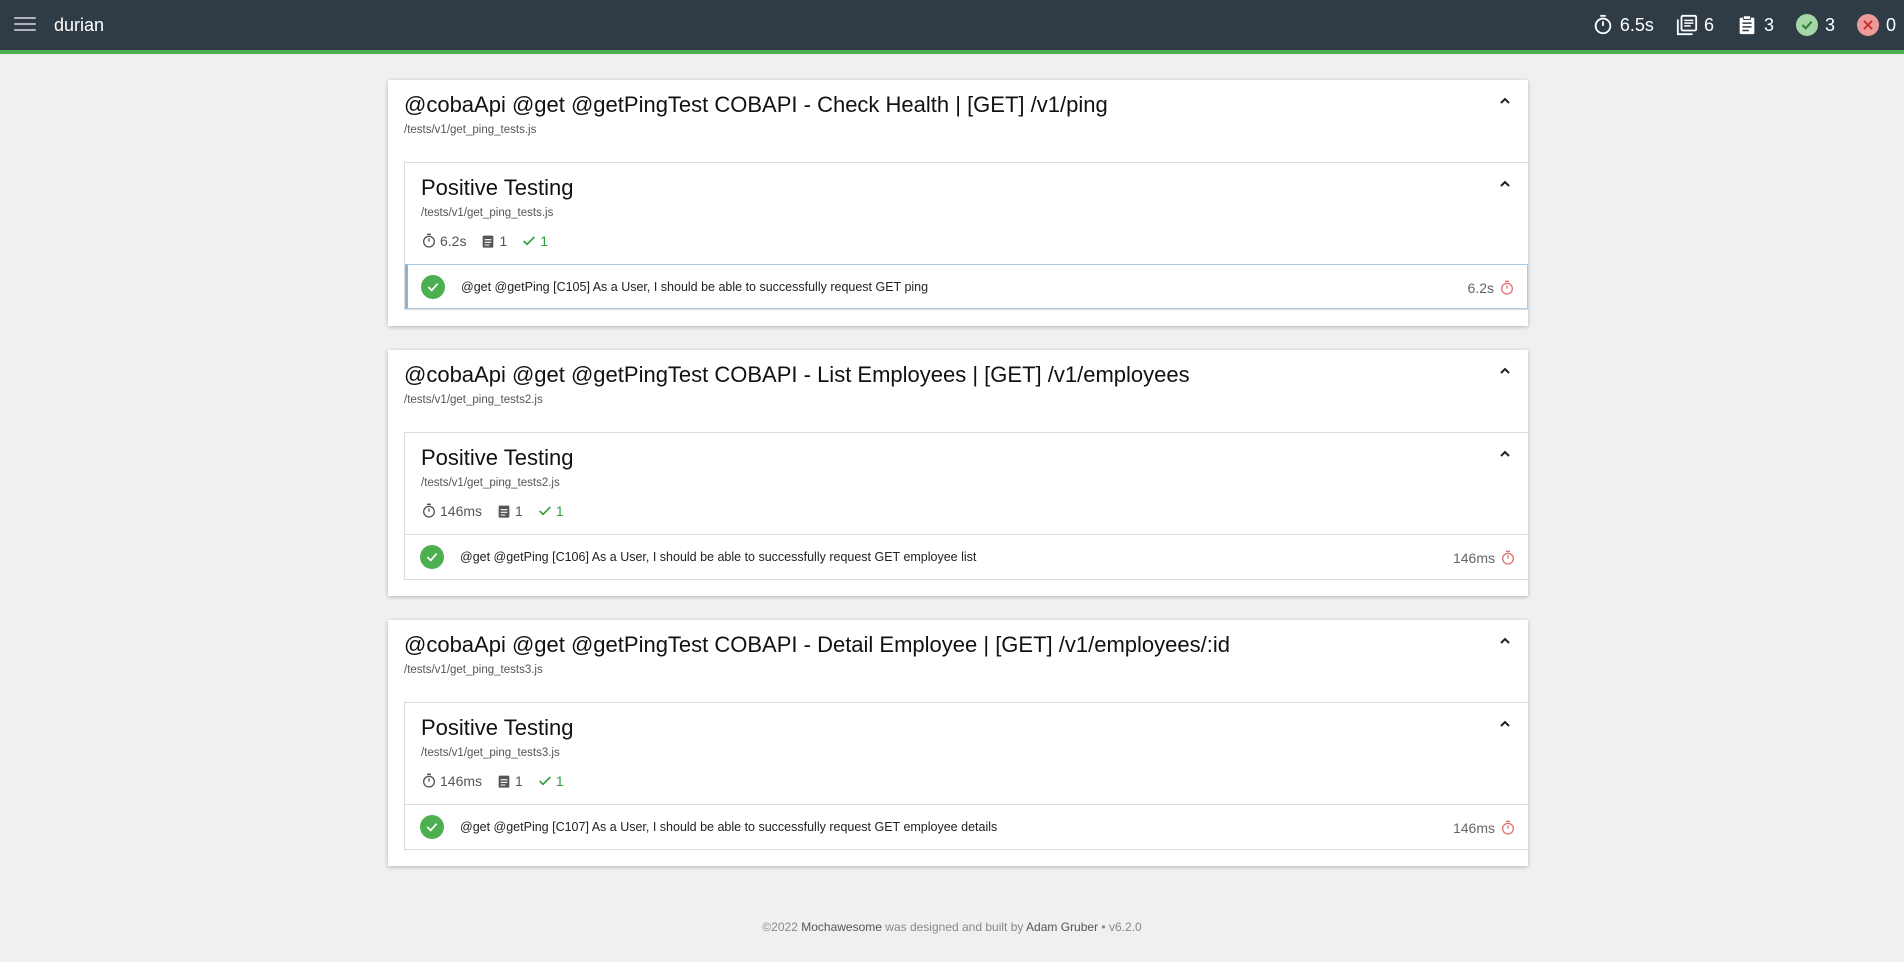 The width and height of the screenshot is (1904, 962). What do you see at coordinates (470, 130) in the screenshot?
I see `suite-file: /tests/v1/get_ping_tests.js` at bounding box center [470, 130].